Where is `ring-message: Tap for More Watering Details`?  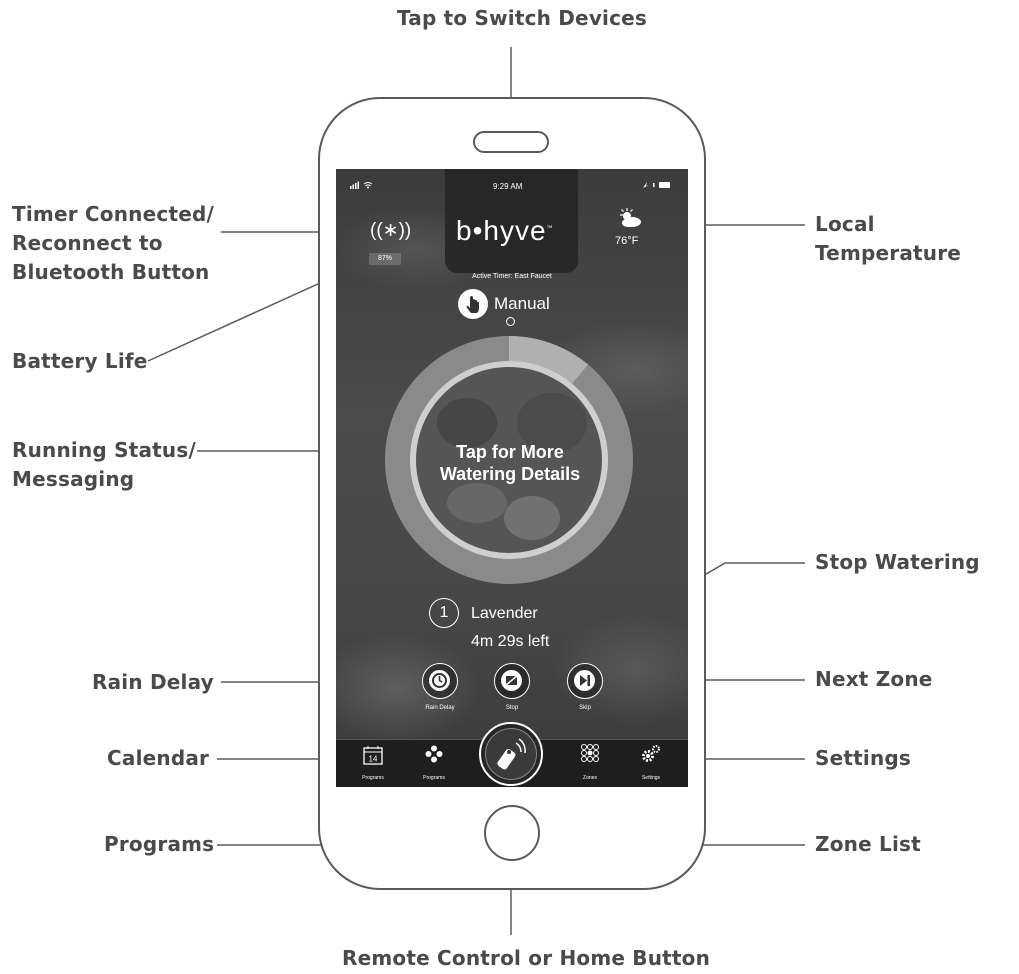 ring-message: Tap for More Watering Details is located at coordinates (510, 463).